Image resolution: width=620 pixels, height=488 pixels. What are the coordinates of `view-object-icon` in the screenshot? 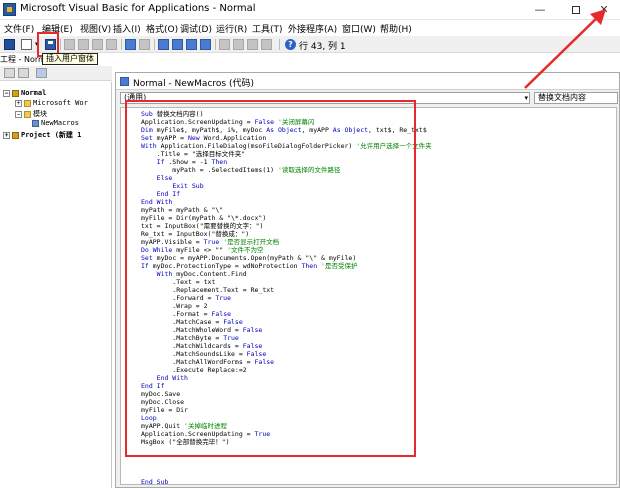 It's located at (23, 73).